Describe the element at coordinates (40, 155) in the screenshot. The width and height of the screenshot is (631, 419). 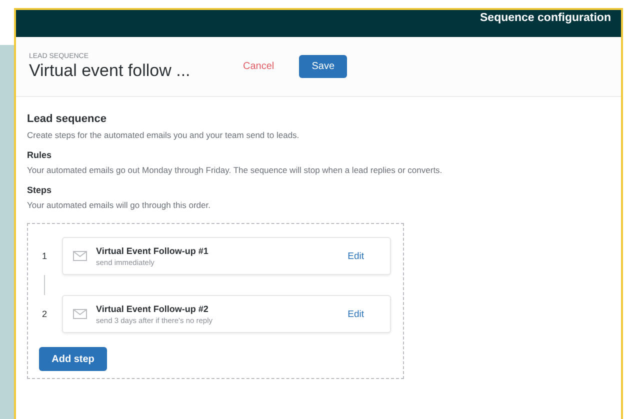
I see `section-heading: Rules` at that location.